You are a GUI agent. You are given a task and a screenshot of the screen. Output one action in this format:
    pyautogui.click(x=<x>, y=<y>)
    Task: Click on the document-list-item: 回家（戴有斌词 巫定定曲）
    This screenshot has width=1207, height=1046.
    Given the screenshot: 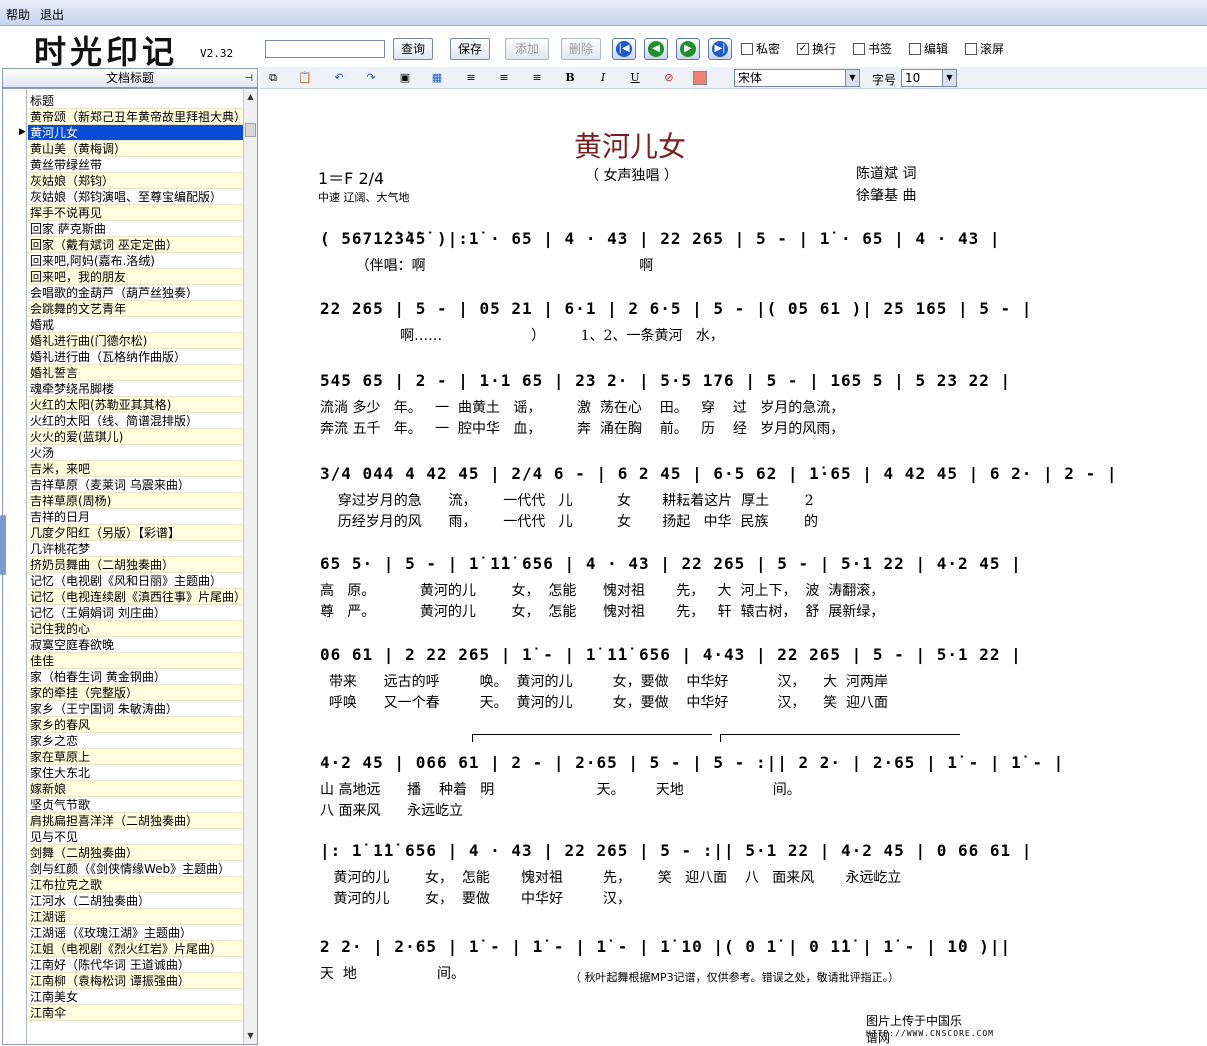 What is the action you would take?
    pyautogui.click(x=135, y=245)
    